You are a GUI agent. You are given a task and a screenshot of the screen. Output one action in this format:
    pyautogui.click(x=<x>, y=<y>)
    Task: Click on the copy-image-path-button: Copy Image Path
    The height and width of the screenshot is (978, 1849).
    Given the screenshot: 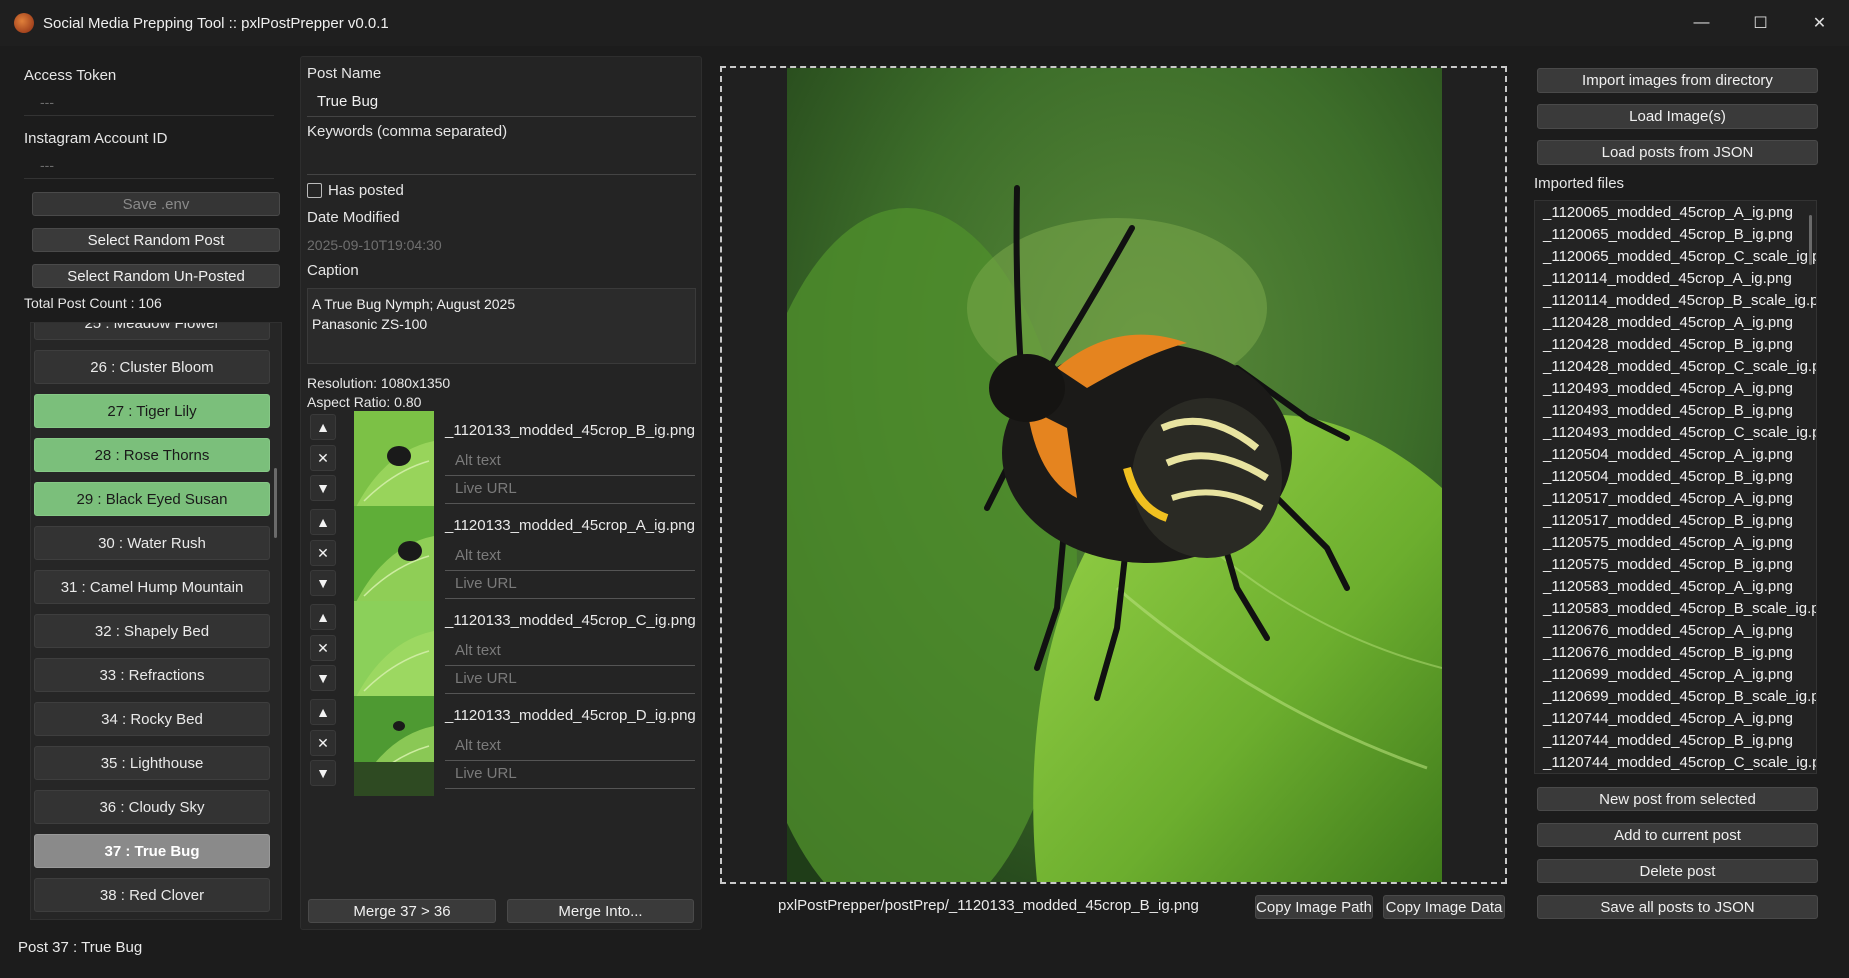 What is the action you would take?
    pyautogui.click(x=1314, y=907)
    